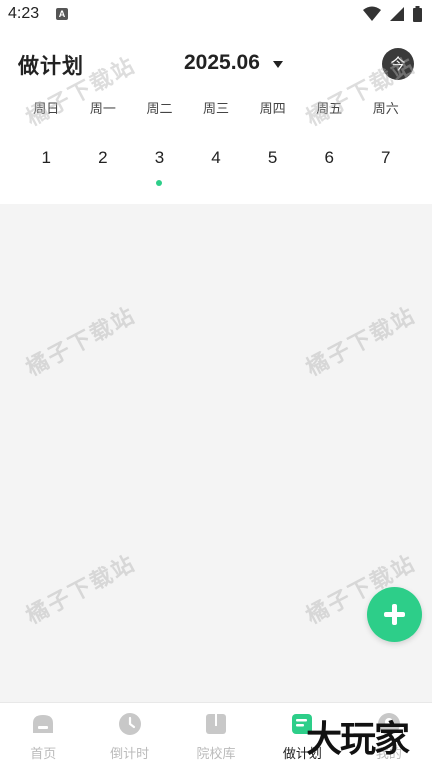 Image resolution: width=432 pixels, height=768 pixels. What do you see at coordinates (302, 724) in the screenshot?
I see `plan-icon` at bounding box center [302, 724].